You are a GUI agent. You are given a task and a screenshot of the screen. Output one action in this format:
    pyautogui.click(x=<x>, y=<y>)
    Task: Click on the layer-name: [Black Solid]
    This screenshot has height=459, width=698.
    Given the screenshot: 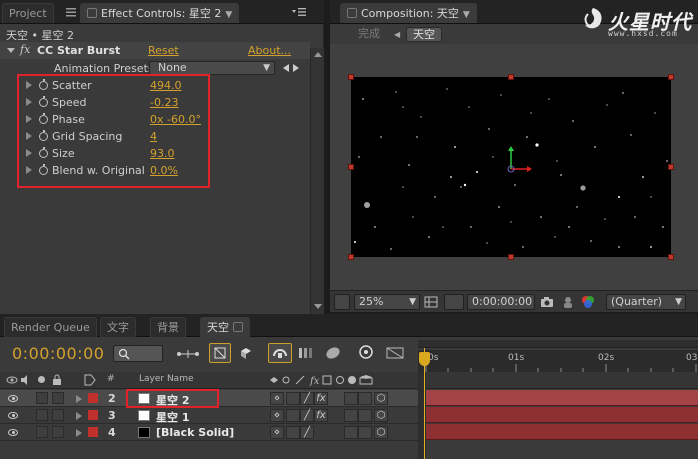 What is the action you would take?
    pyautogui.click(x=195, y=432)
    